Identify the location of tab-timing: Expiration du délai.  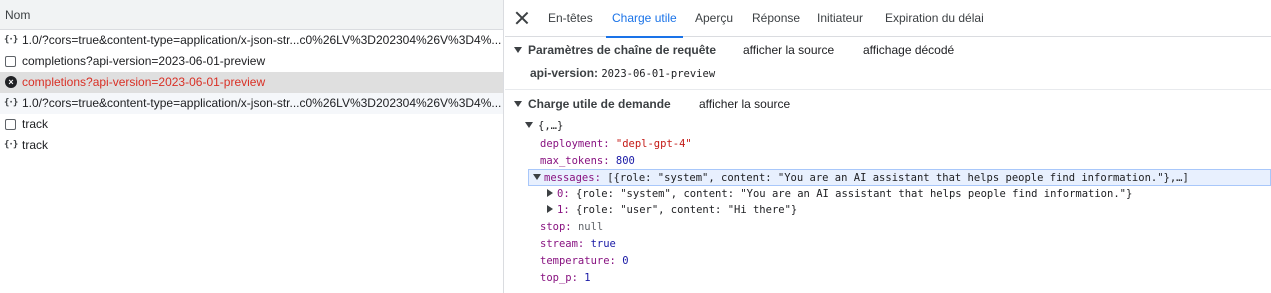
(934, 18).